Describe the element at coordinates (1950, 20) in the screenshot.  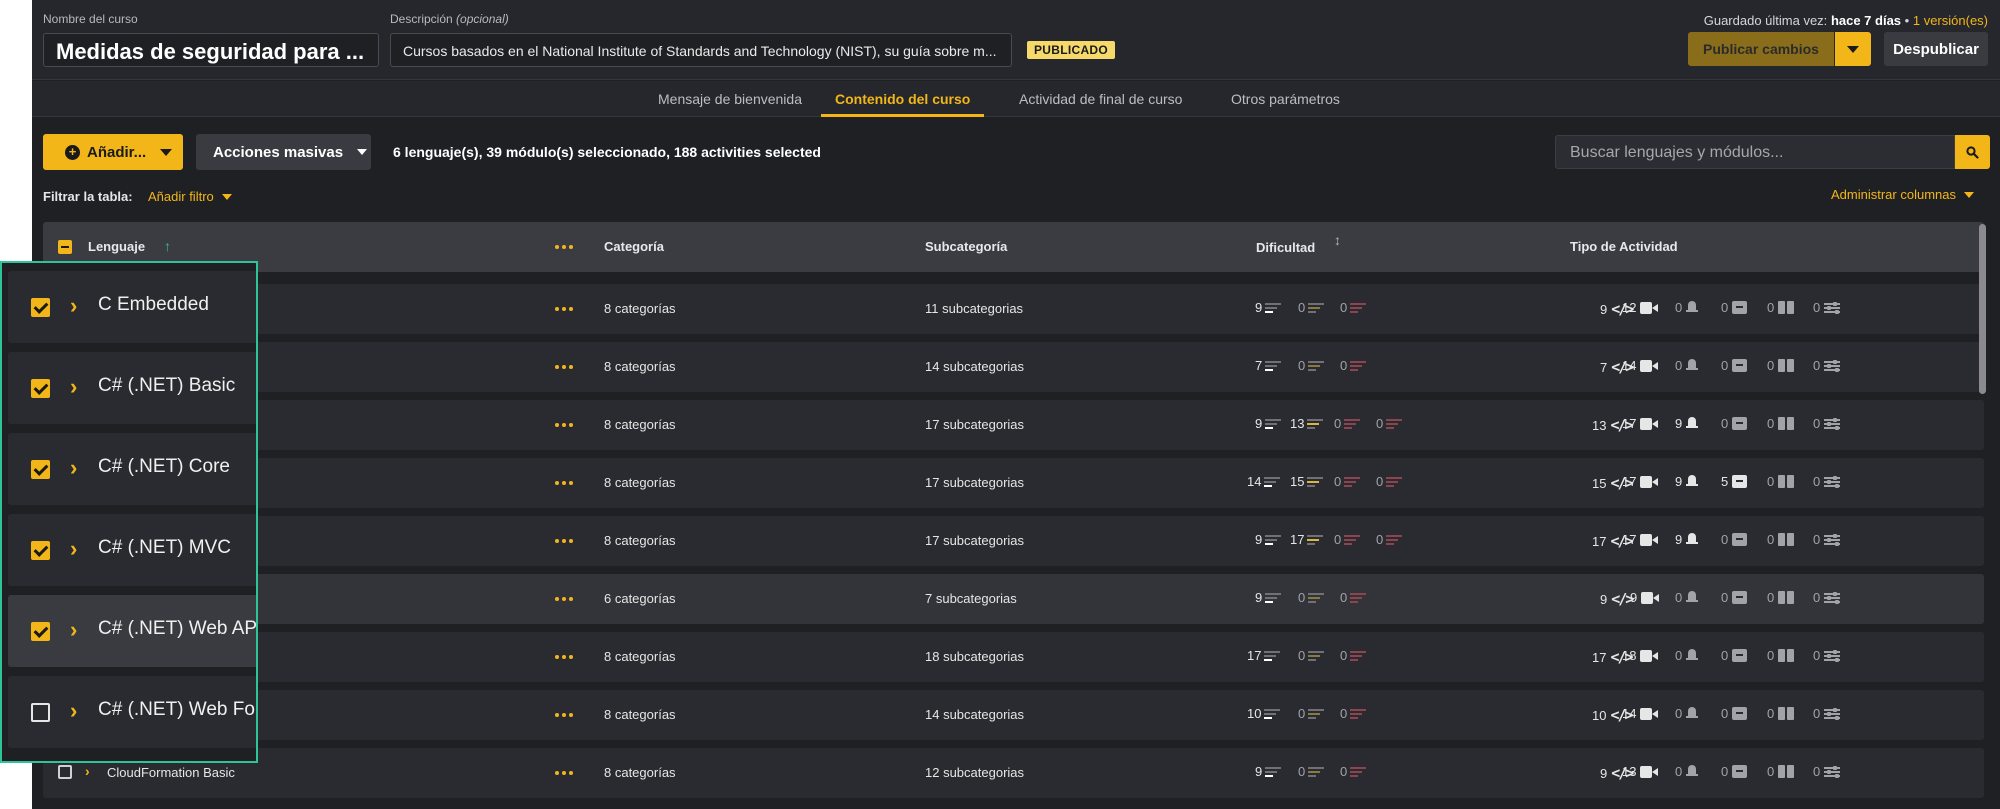
I see `versions-link: 1 versión(es)` at that location.